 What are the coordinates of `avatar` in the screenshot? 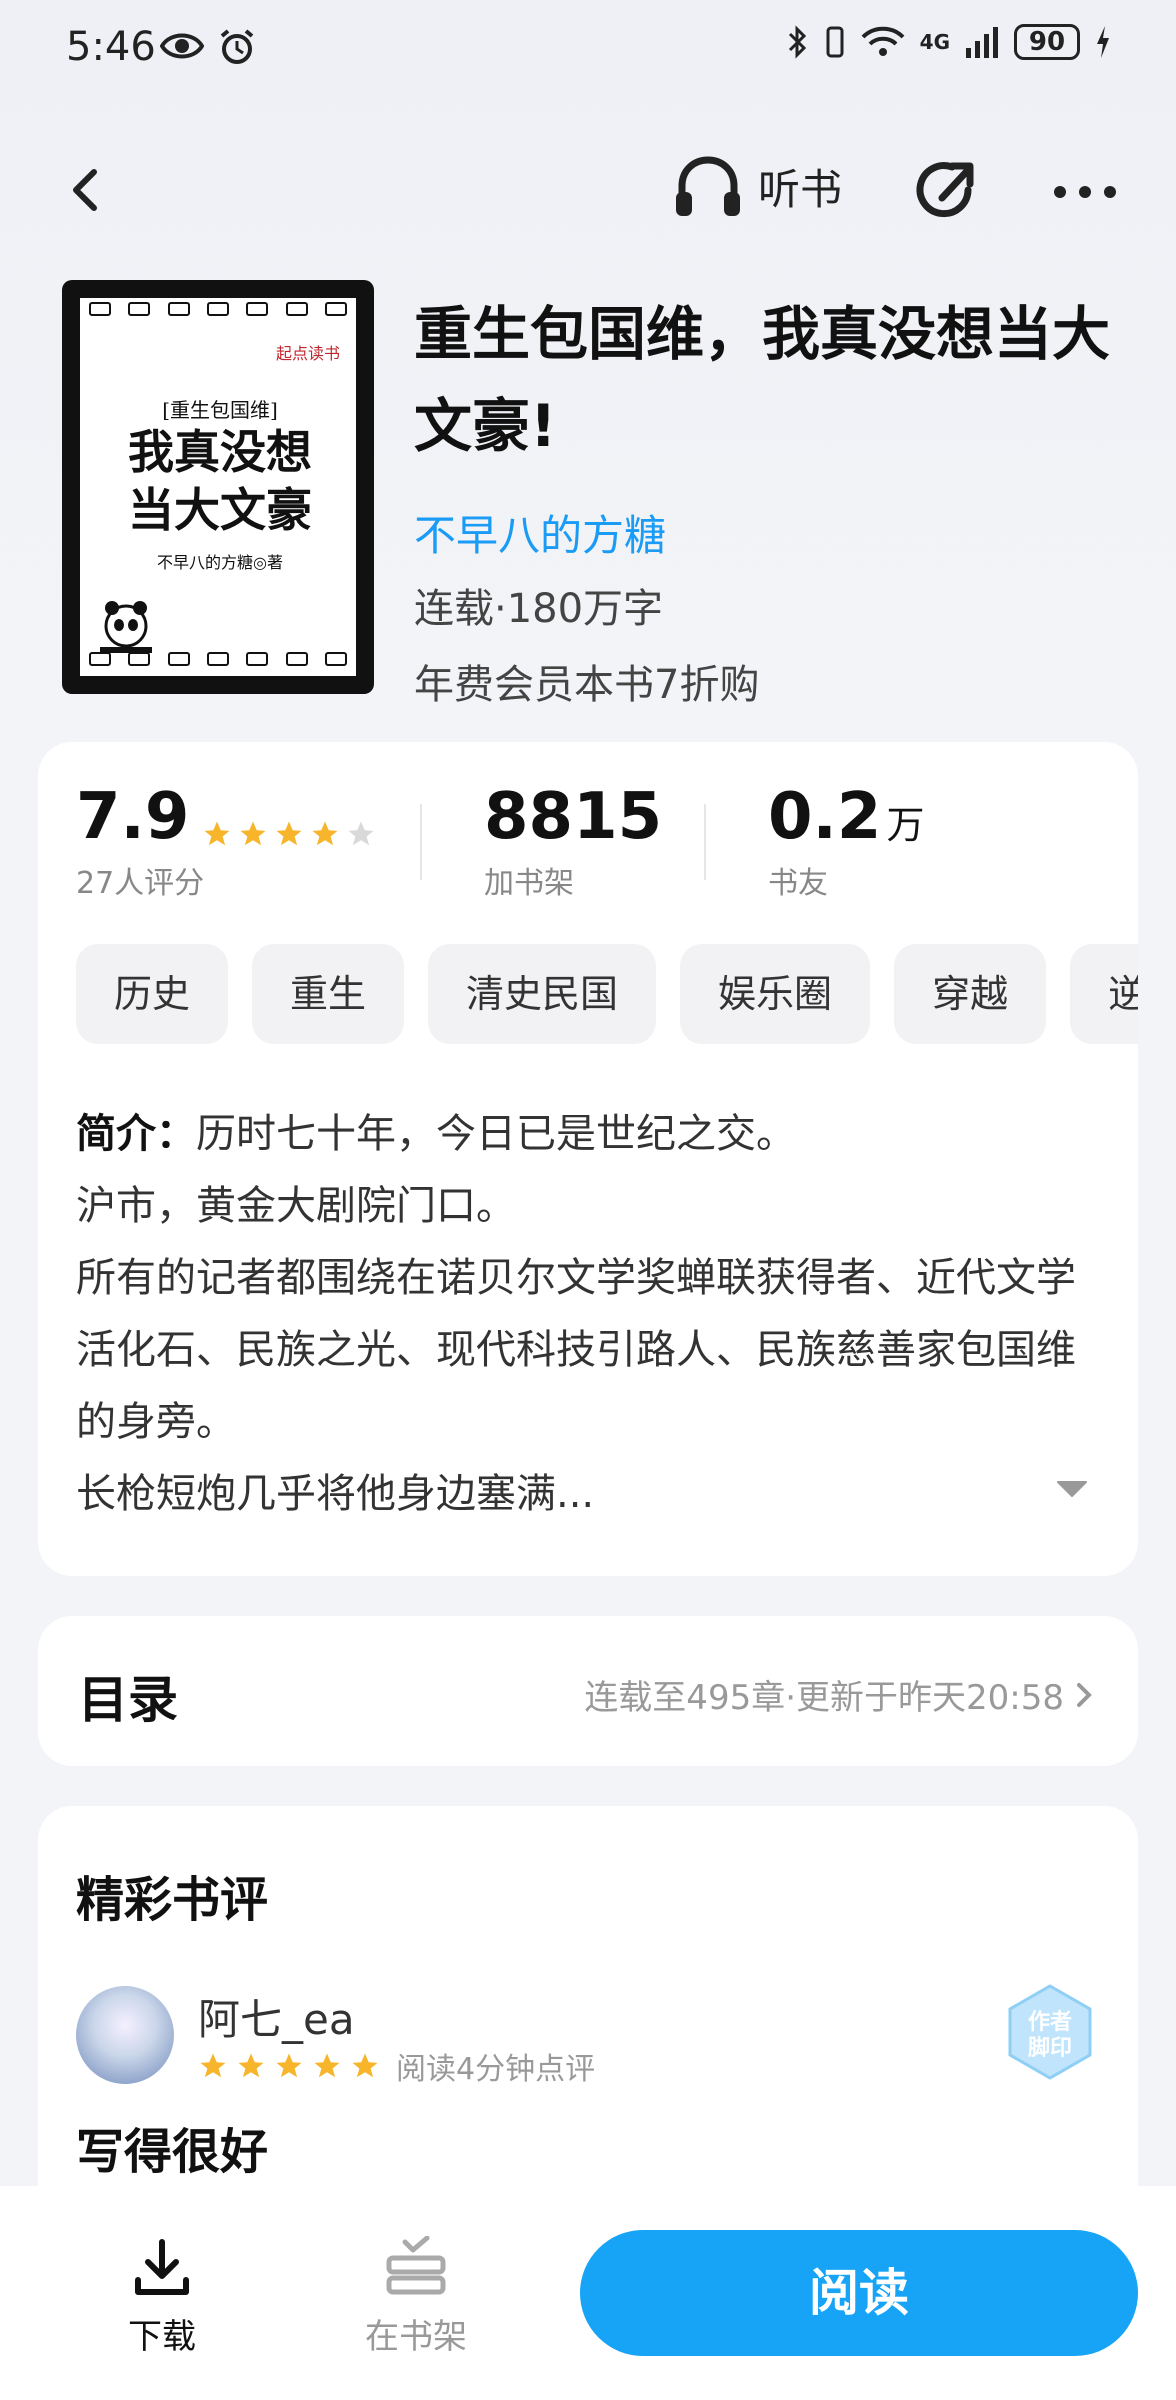 It's located at (125, 2035).